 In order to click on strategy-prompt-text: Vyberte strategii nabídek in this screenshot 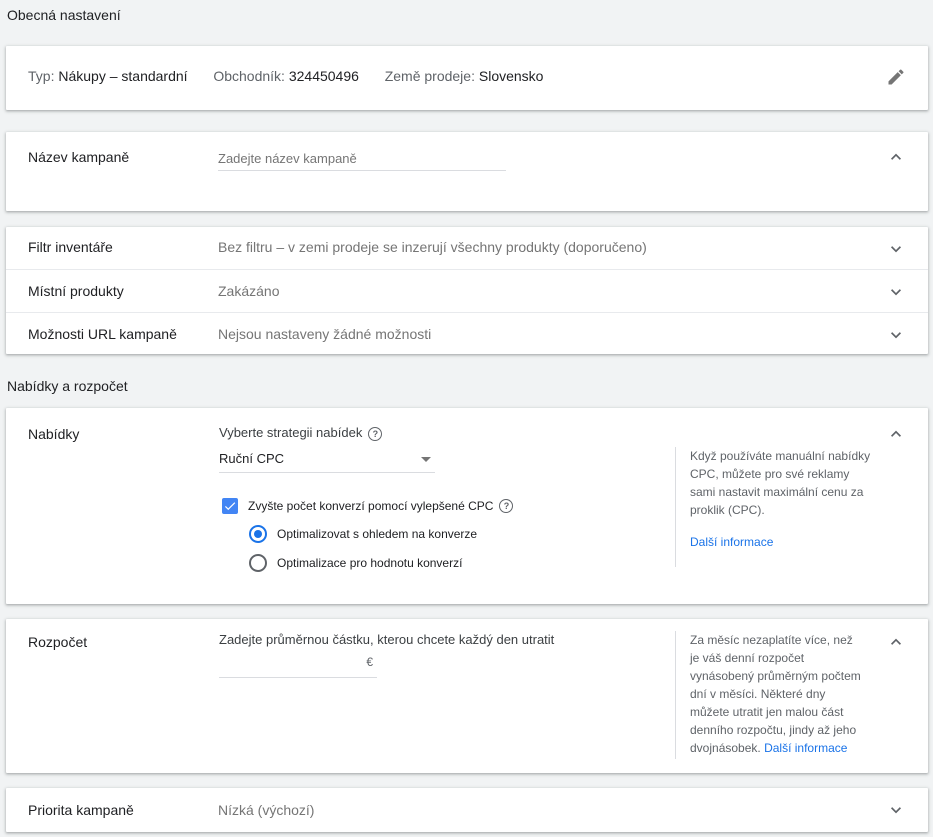, I will do `click(291, 432)`.